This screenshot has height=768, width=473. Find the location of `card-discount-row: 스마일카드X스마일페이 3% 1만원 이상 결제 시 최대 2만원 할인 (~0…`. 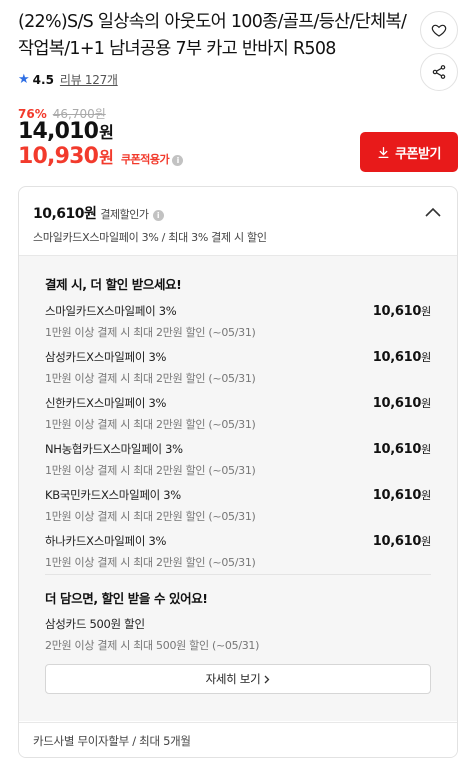

card-discount-row: 스마일카드X스마일페이 3% 1만원 이상 결제 시 최대 2만원 할인 (~0… is located at coordinates (238, 321).